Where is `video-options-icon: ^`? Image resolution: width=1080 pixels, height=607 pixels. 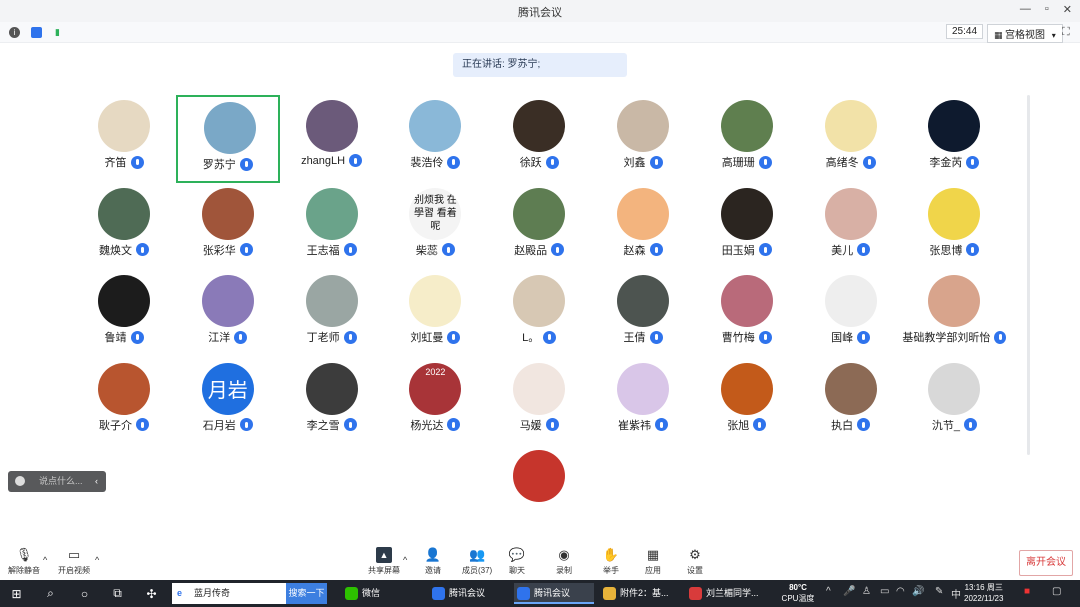 video-options-icon: ^ is located at coordinates (97, 560).